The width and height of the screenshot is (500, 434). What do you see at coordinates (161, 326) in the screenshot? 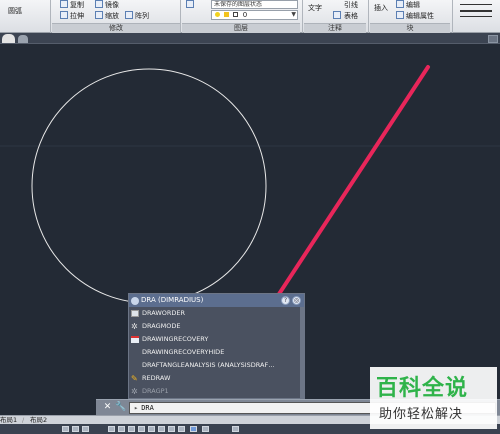
I see `autocomplete-item-label: DRAGMODE` at bounding box center [161, 326].